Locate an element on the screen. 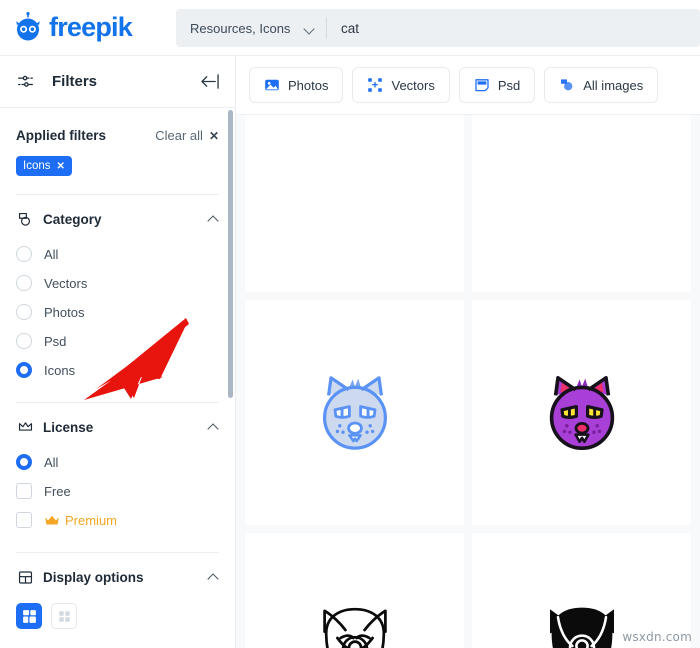  brand-name: freepik is located at coordinates (91, 27).